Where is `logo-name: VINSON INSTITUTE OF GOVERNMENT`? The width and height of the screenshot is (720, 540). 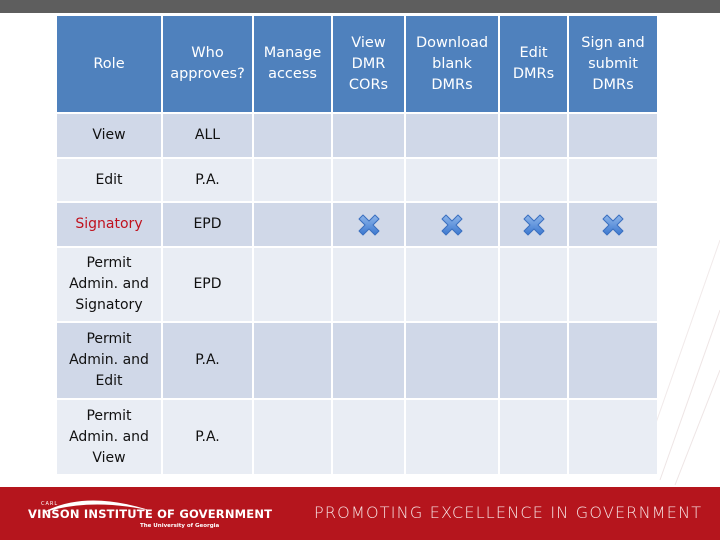
logo-name: VINSON INSTITUTE OF GOVERNMENT is located at coordinates (150, 514).